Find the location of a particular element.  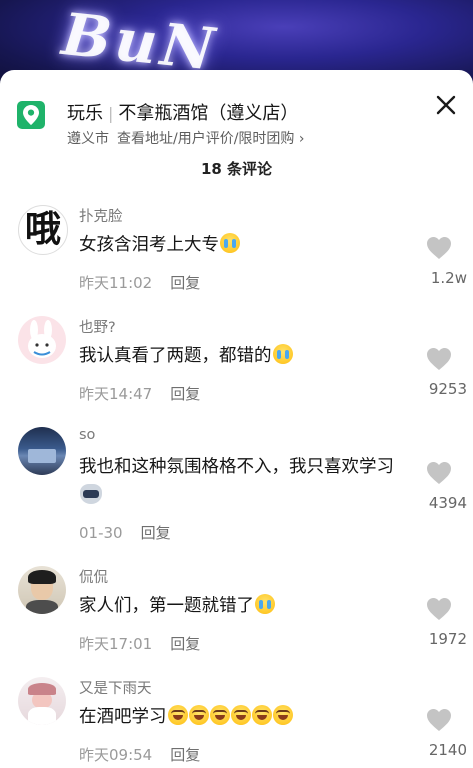

comment-item: 也野? 我认真看了两题，都错的 昨天14:47 回复 9253 is located at coordinates (236, 366).